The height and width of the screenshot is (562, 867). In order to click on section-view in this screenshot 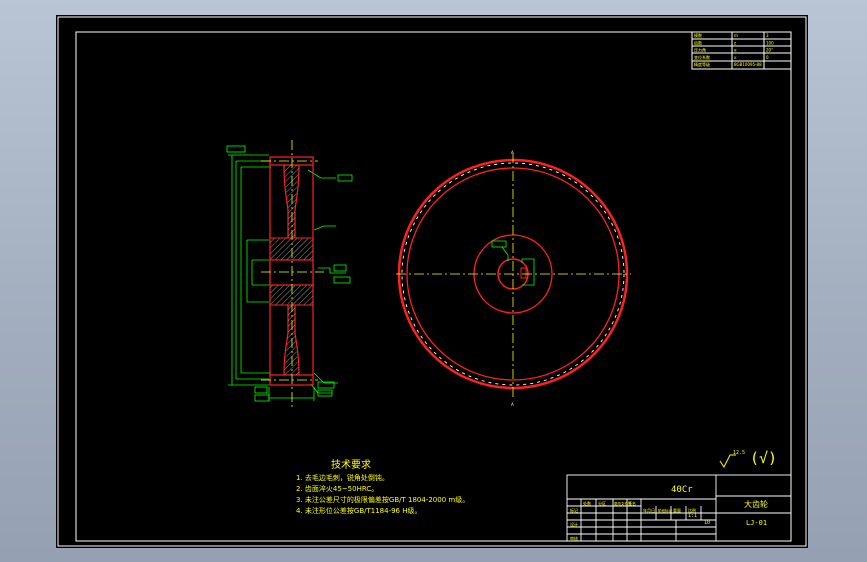, I will do `click(289, 273)`.